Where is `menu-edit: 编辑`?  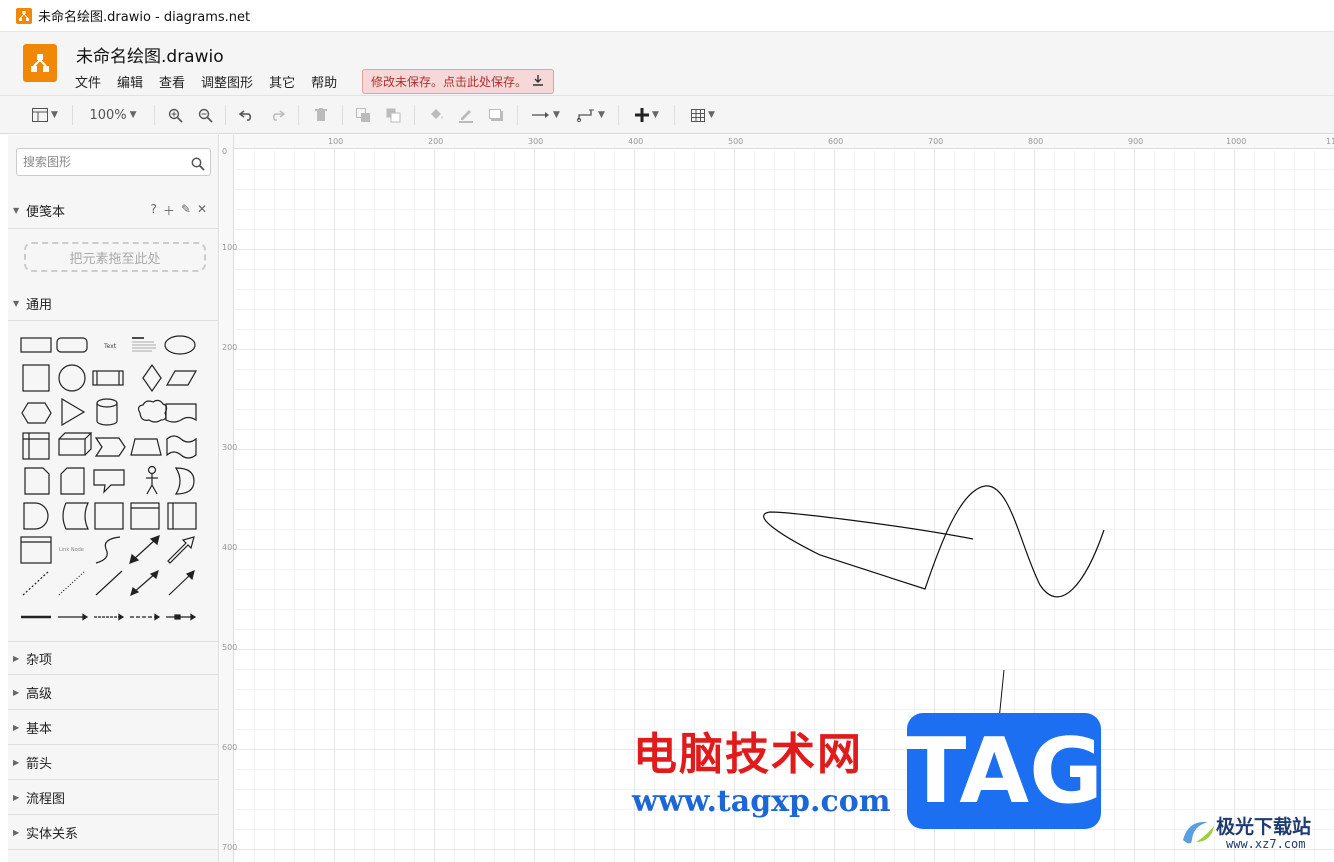
menu-edit: 编辑 is located at coordinates (130, 81).